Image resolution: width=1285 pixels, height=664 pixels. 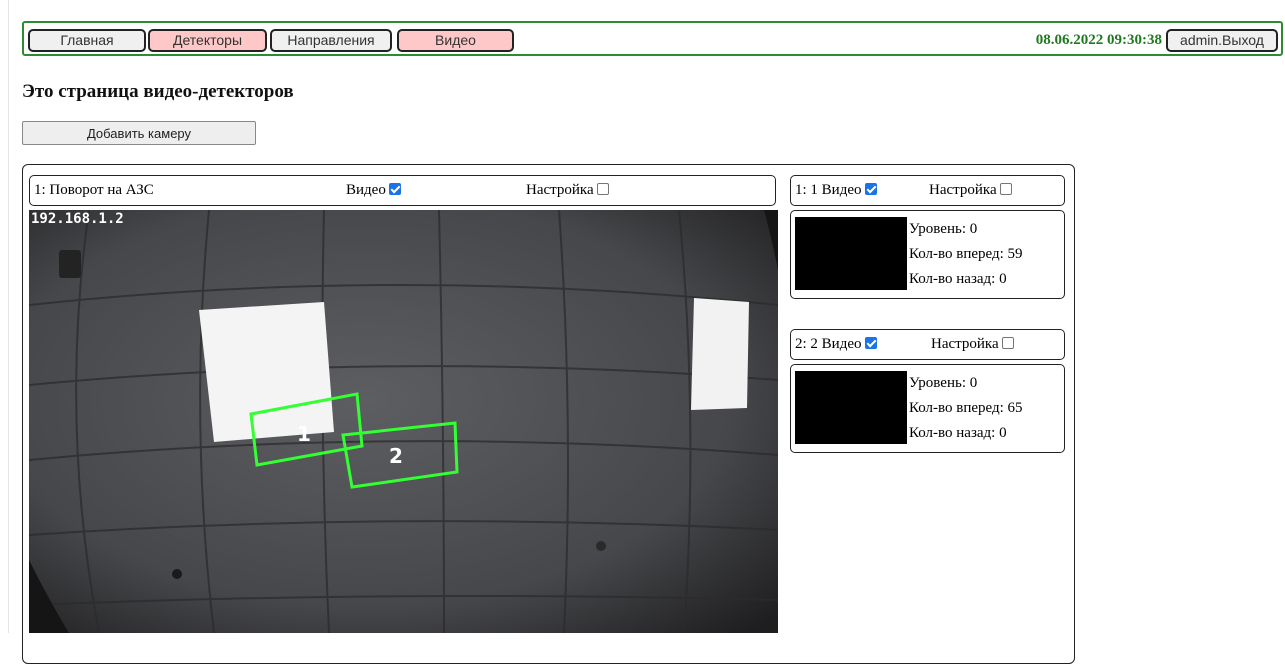 What do you see at coordinates (1007, 343) in the screenshot?
I see `detector-2-settings-checkbox` at bounding box center [1007, 343].